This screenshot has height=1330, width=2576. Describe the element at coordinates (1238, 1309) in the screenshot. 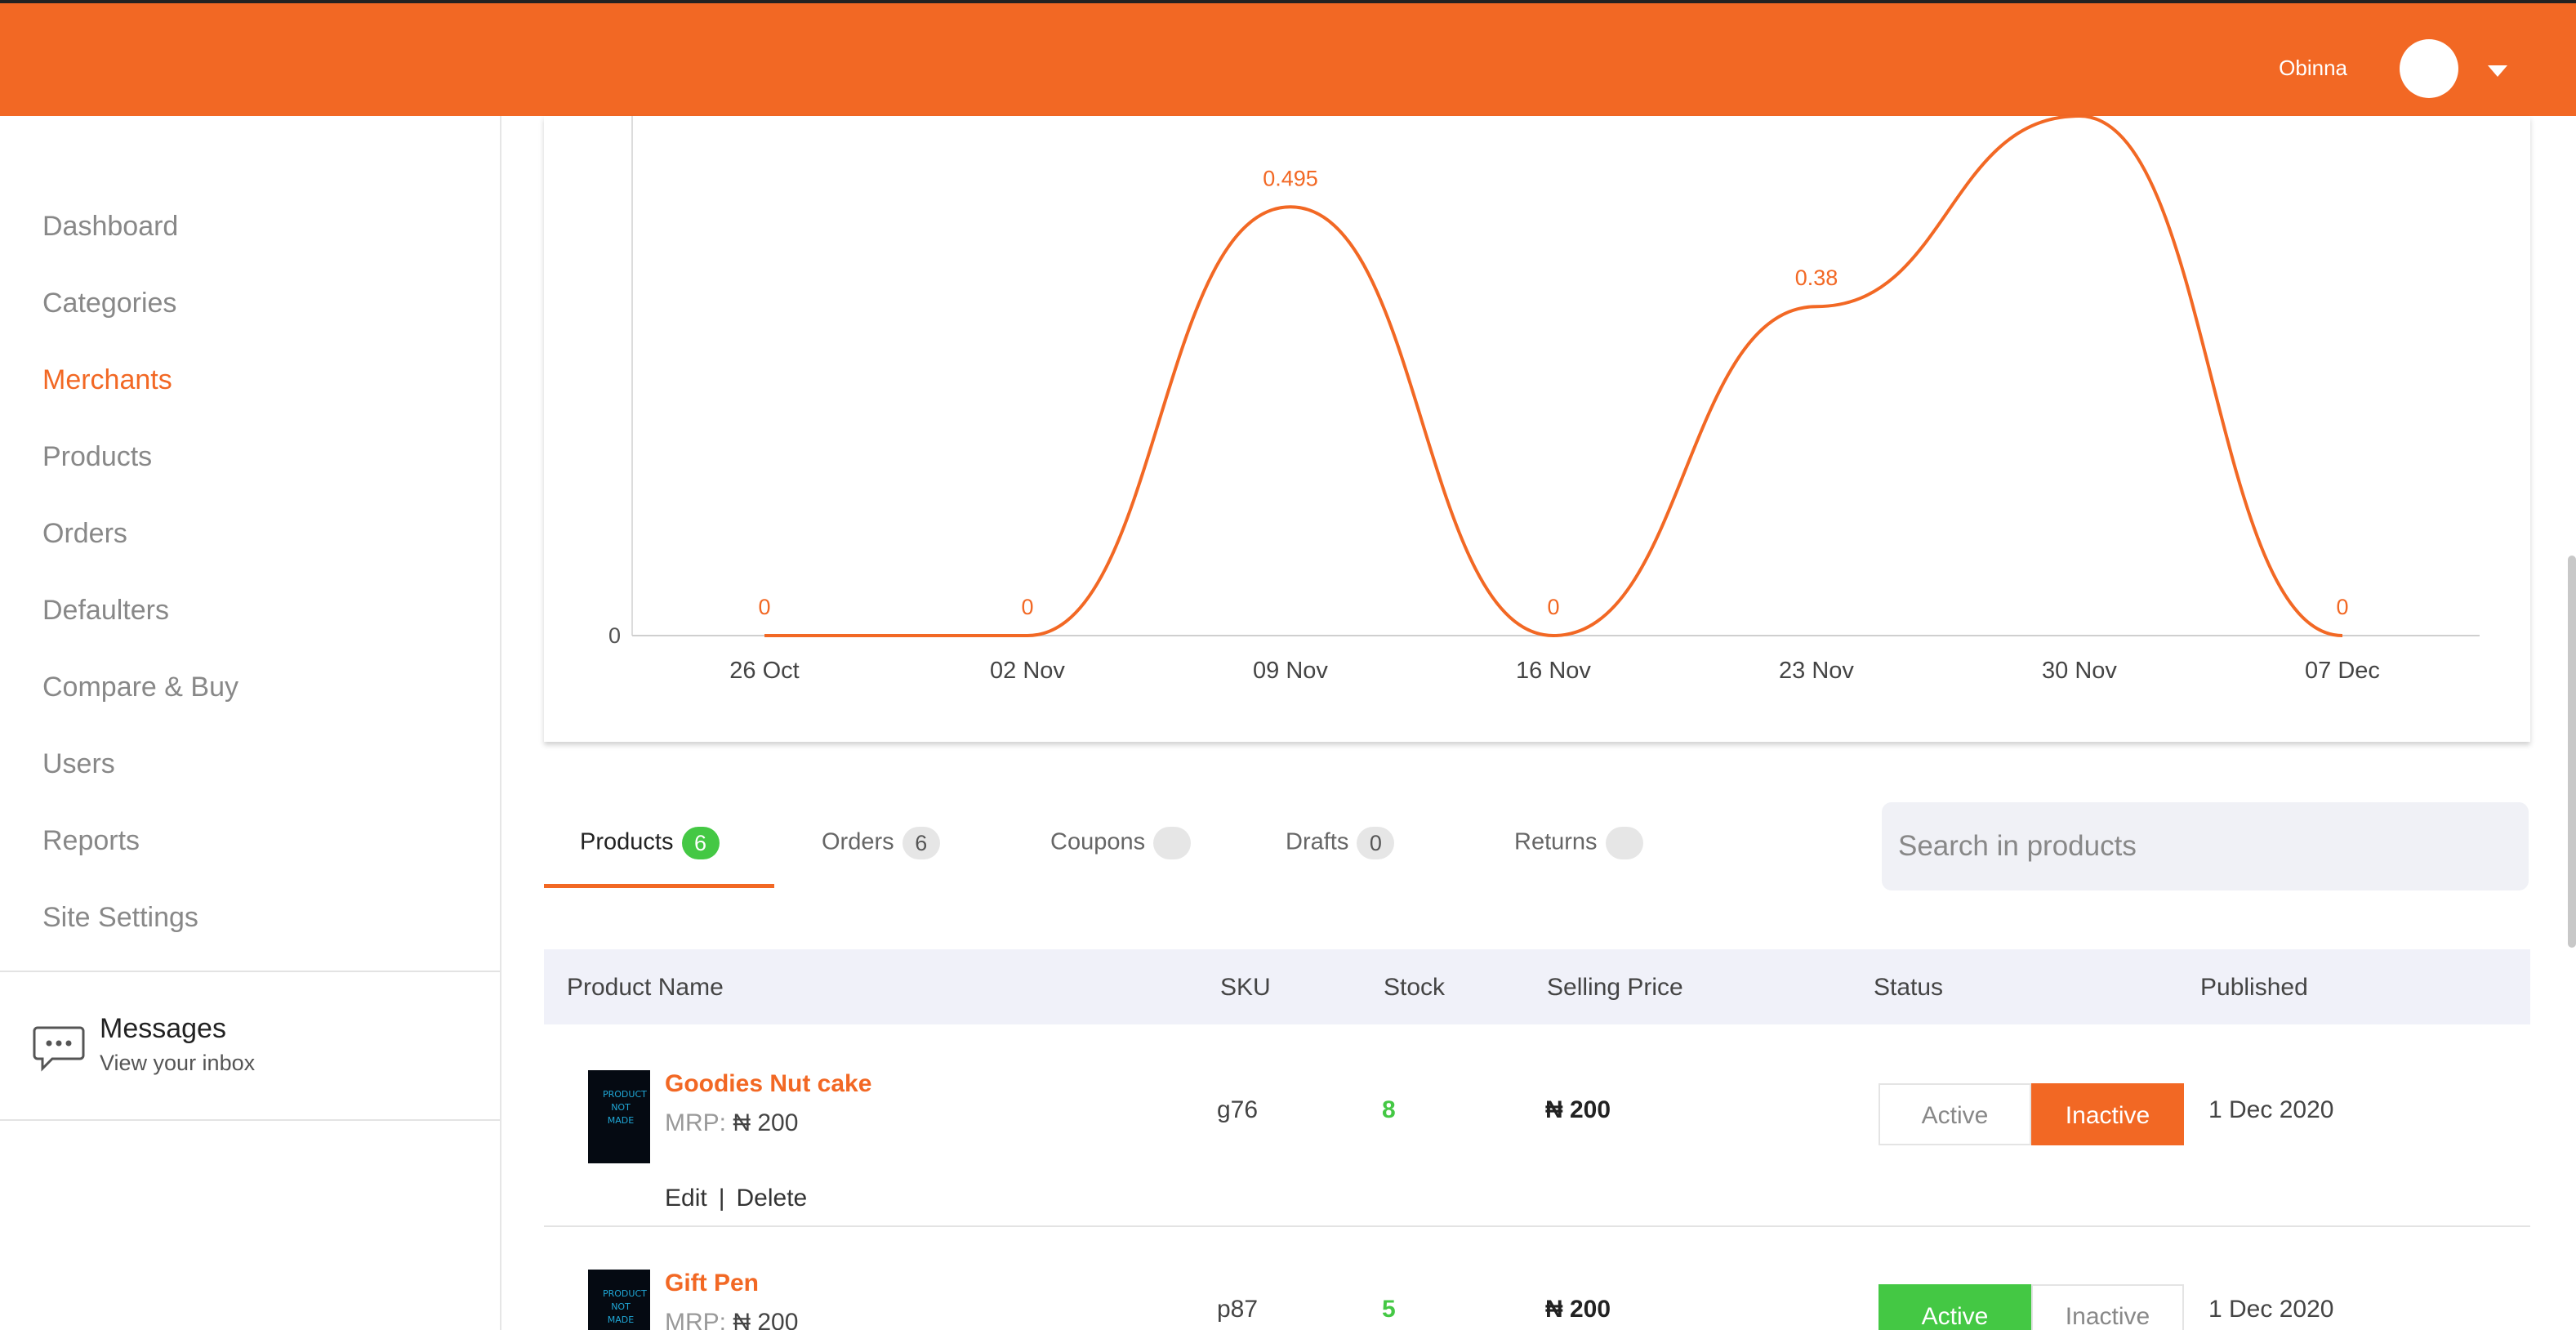

I see `sku-value: p87` at that location.